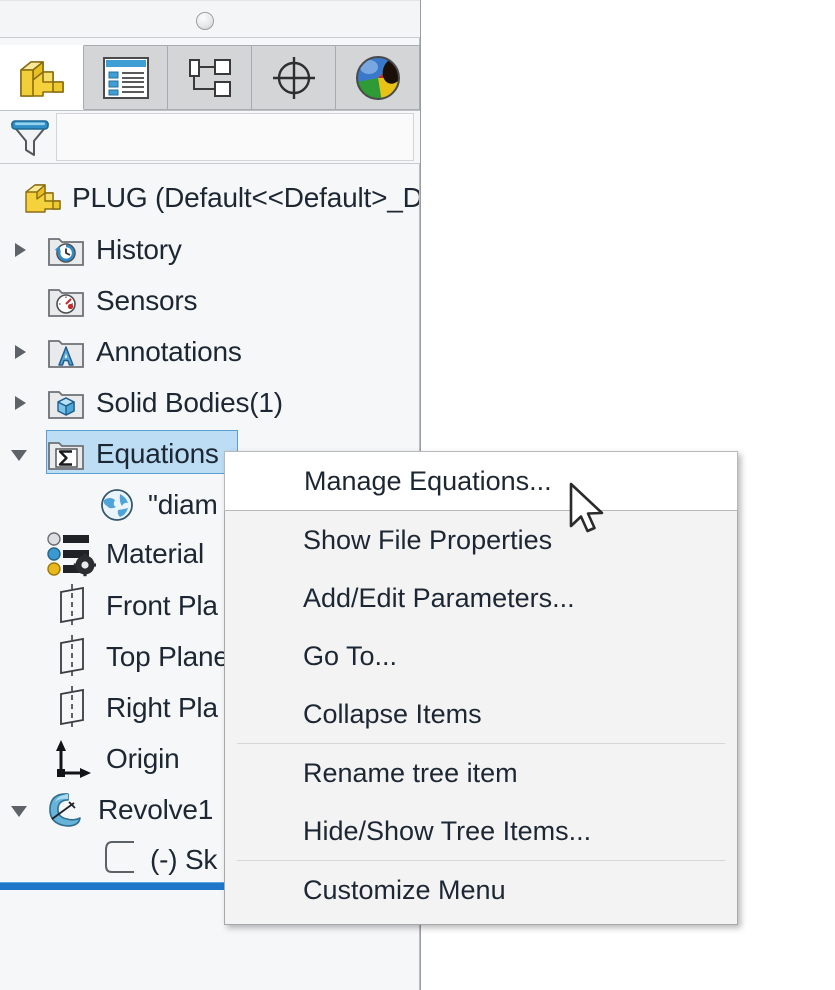 The width and height of the screenshot is (835, 990). I want to click on tree-item-solid-bodies: Solid Bodies(1), so click(209, 403).